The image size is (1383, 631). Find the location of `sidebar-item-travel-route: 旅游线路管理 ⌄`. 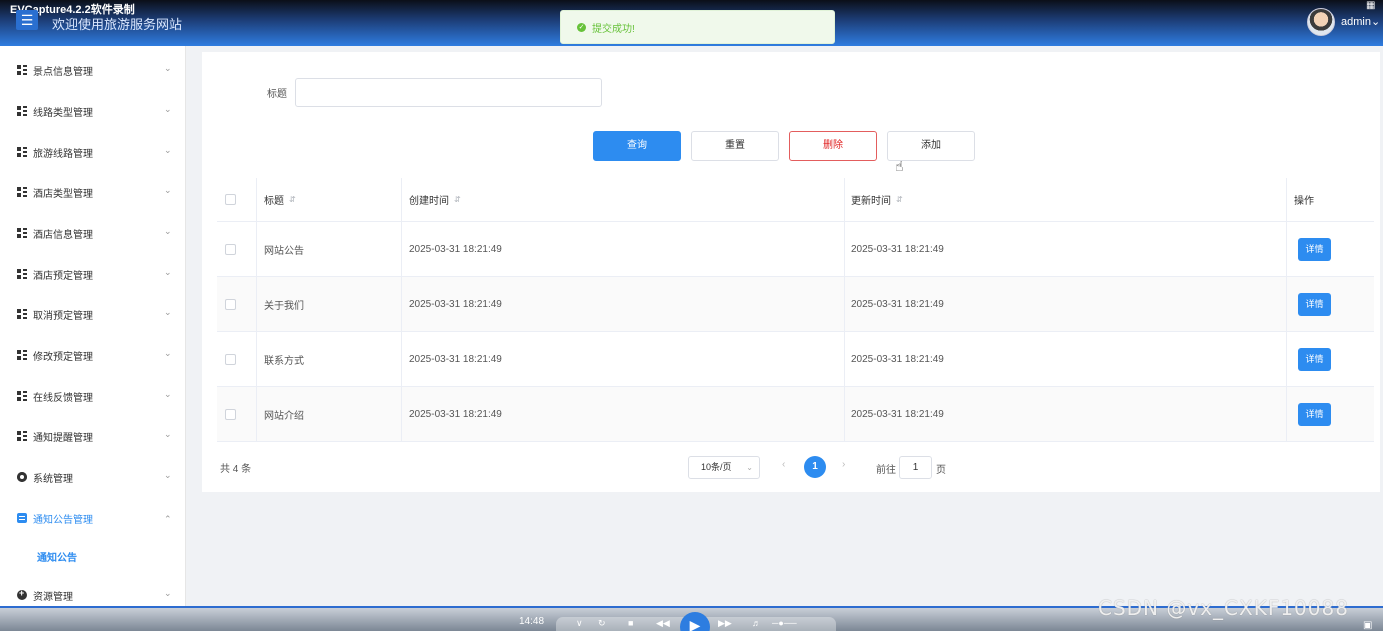

sidebar-item-travel-route: 旅游线路管理 ⌄ is located at coordinates (93, 152).